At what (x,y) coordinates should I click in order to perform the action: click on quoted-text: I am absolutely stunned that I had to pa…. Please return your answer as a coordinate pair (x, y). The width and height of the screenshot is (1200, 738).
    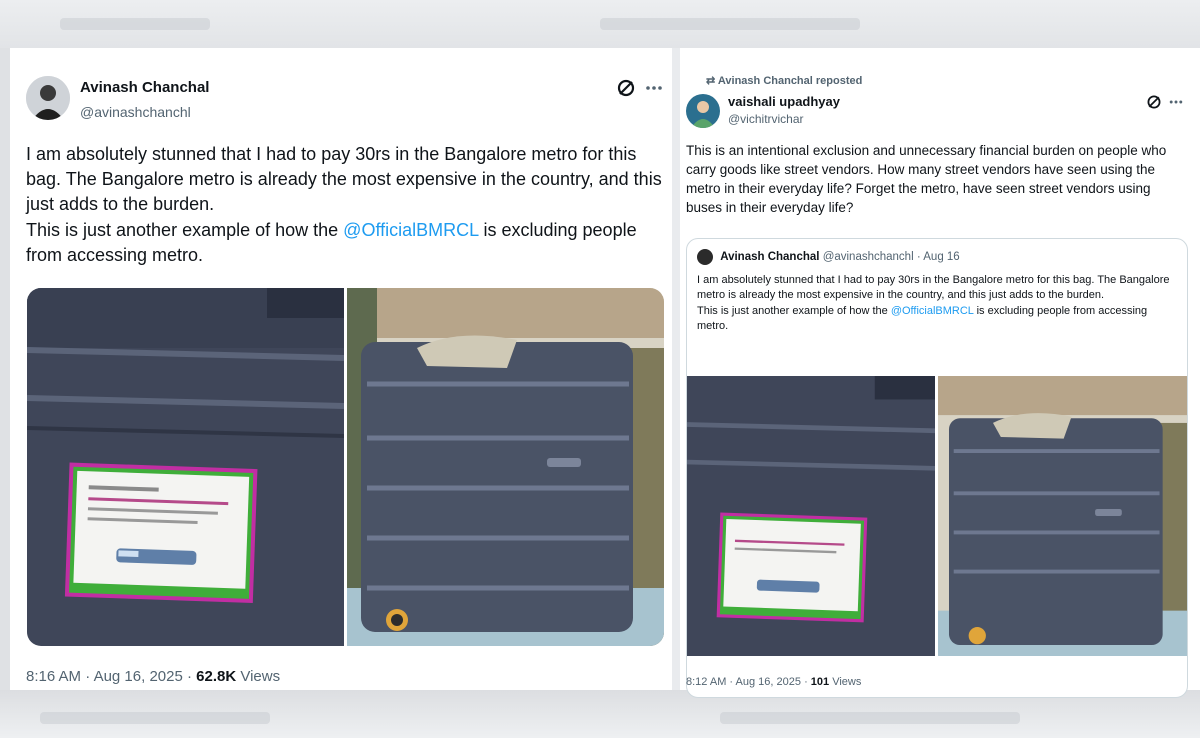
    Looking at the image, I should click on (937, 304).